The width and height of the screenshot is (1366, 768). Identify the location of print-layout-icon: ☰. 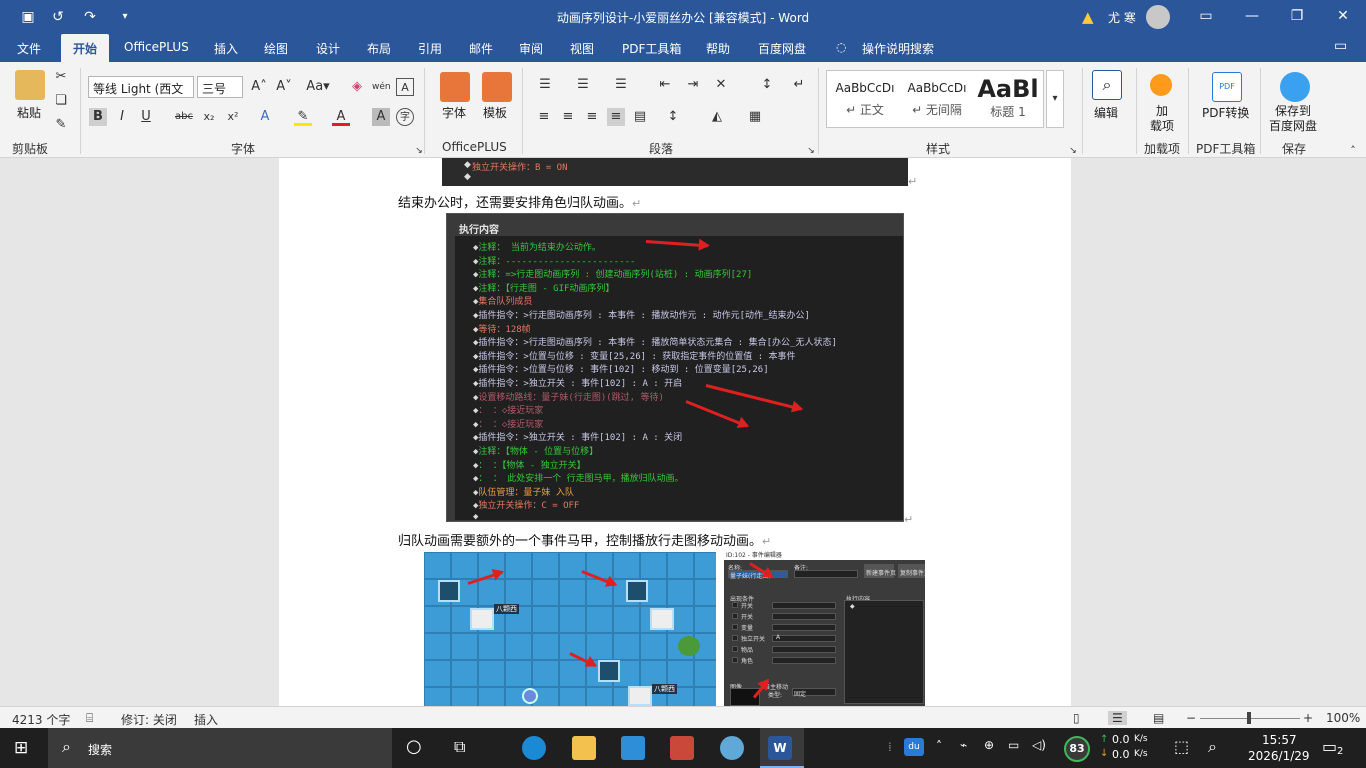
(1117, 718).